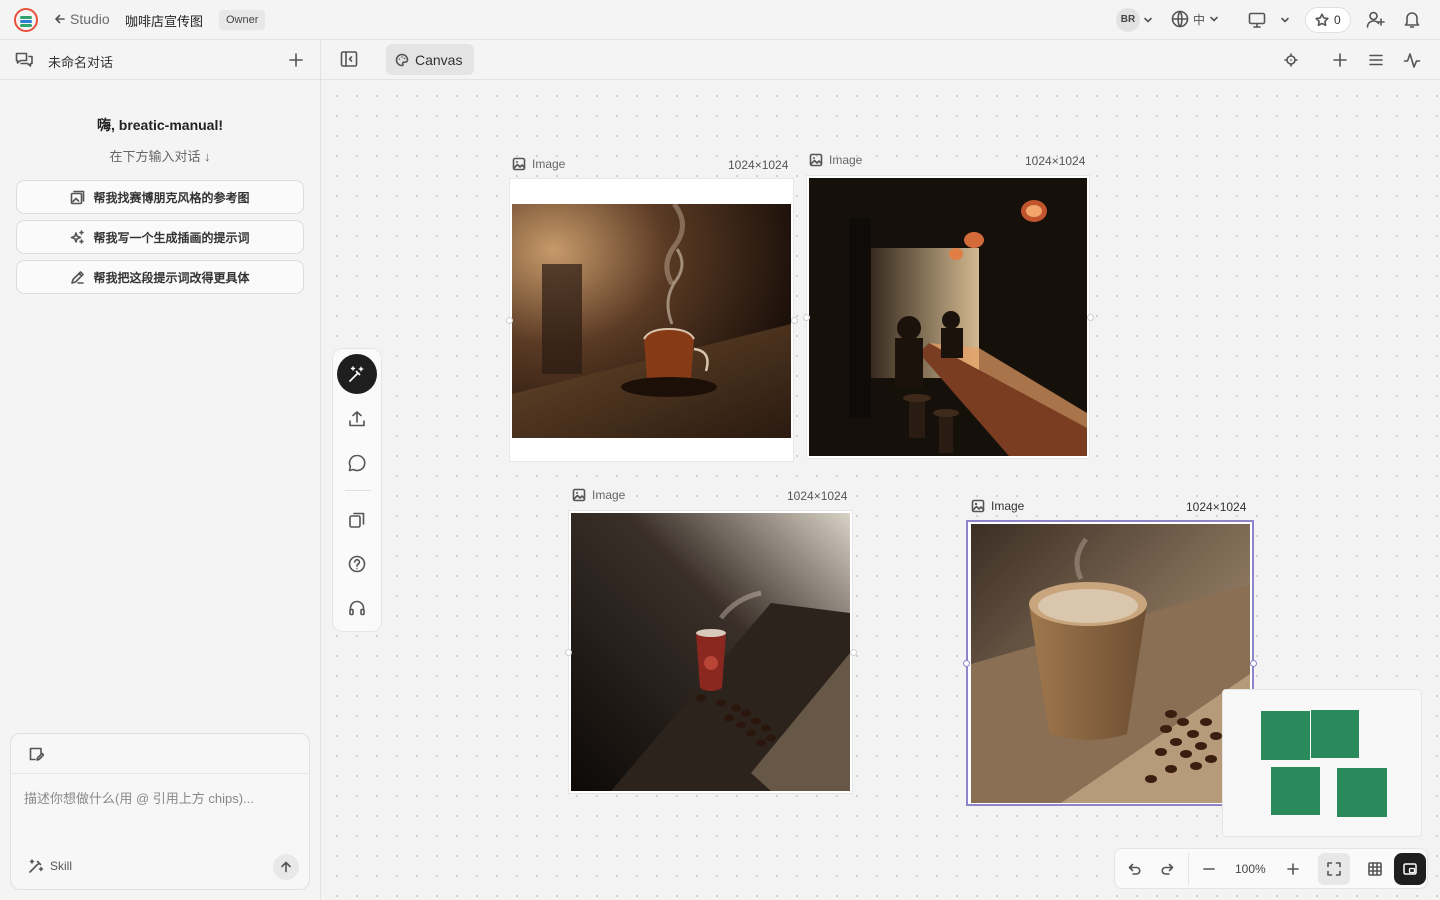  Describe the element at coordinates (1337, 20) in the screenshot. I see `star-count: 0` at that location.